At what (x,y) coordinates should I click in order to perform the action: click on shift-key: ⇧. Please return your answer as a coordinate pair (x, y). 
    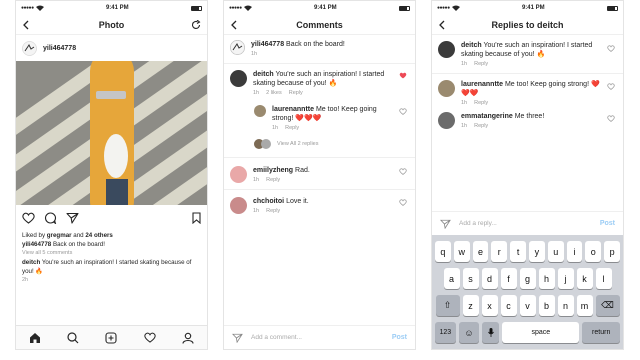
    Looking at the image, I should click on (447, 305).